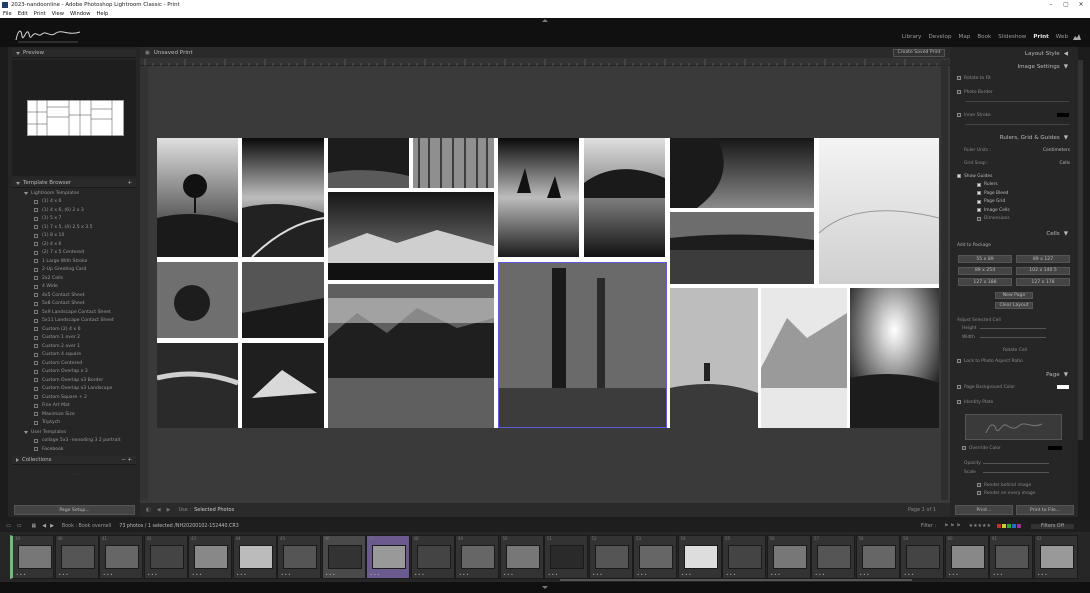 Image resolution: width=1090 pixels, height=593 pixels. I want to click on photo-storm-sea, so click(197, 385).